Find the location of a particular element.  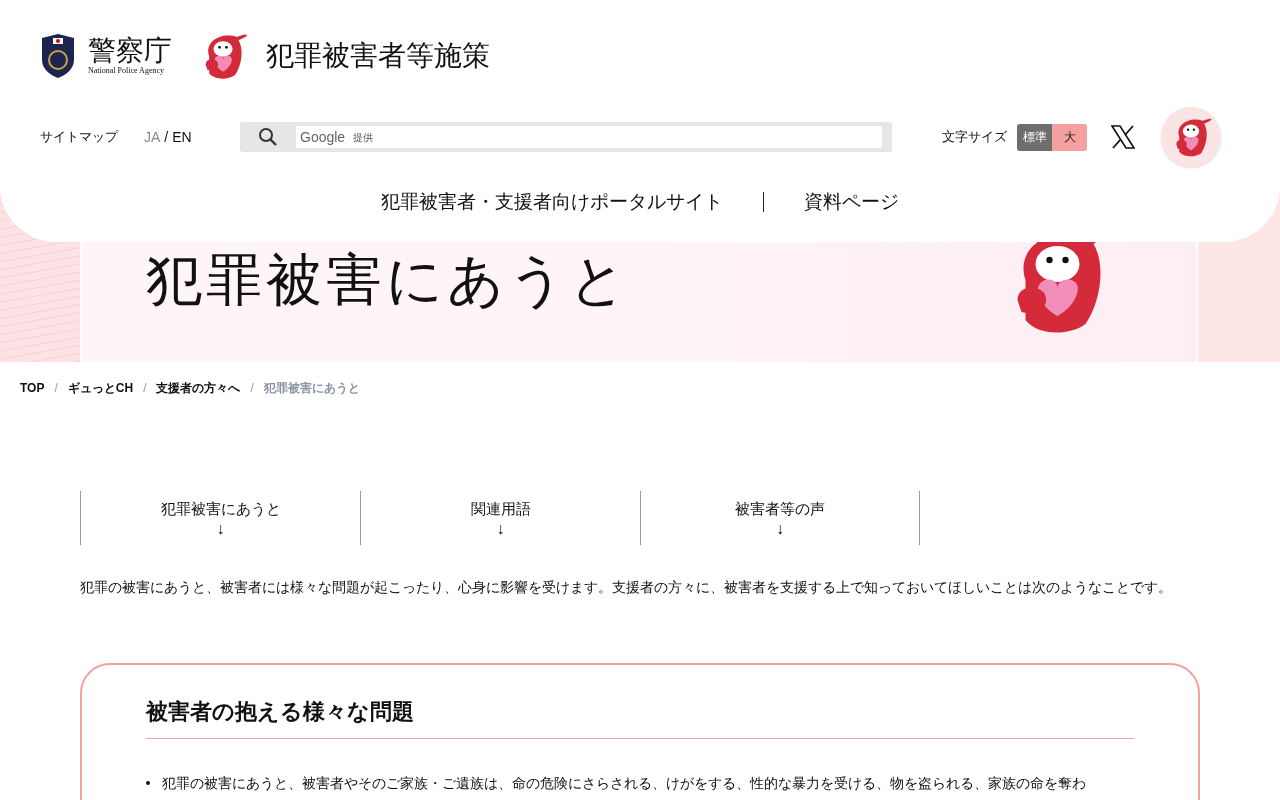

search-placeholder: Google is located at coordinates (323, 137).